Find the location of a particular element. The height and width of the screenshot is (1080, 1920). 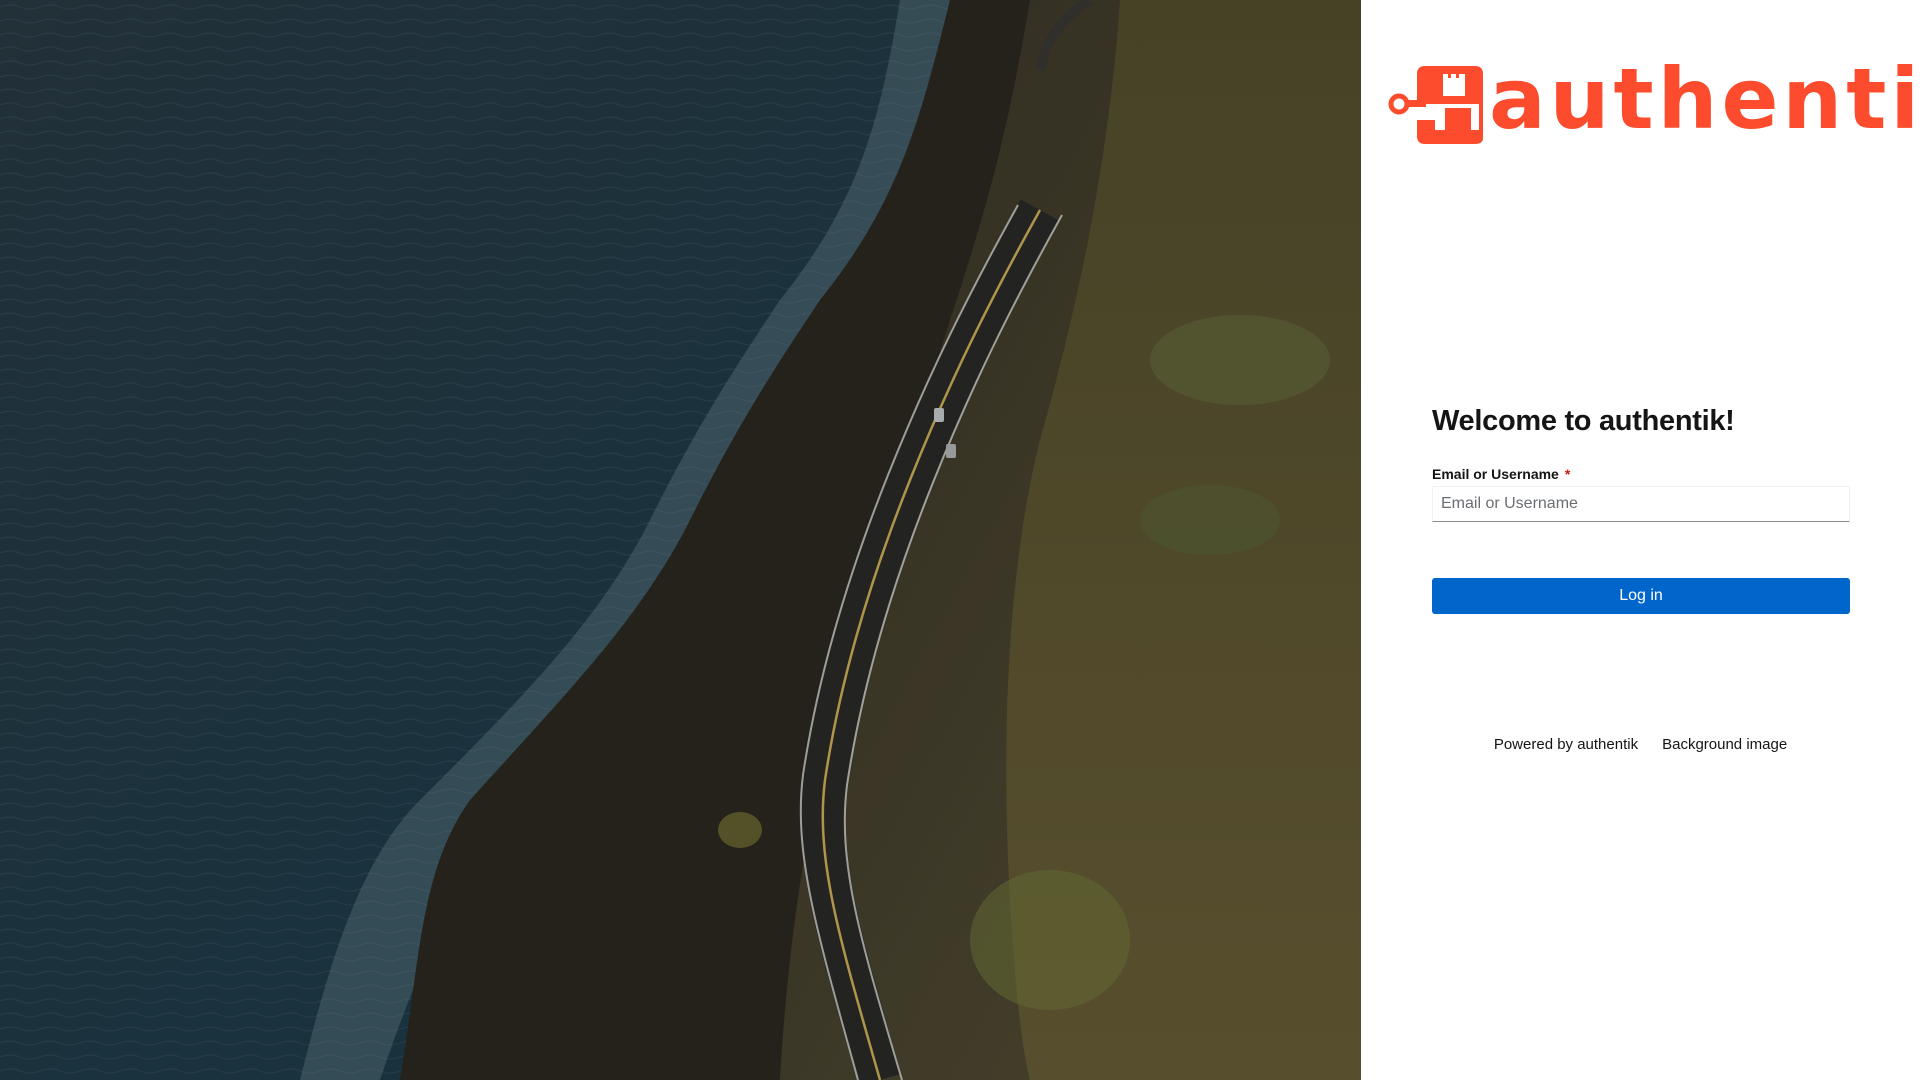

page-title: Welcome to authentik! is located at coordinates (1583, 421).